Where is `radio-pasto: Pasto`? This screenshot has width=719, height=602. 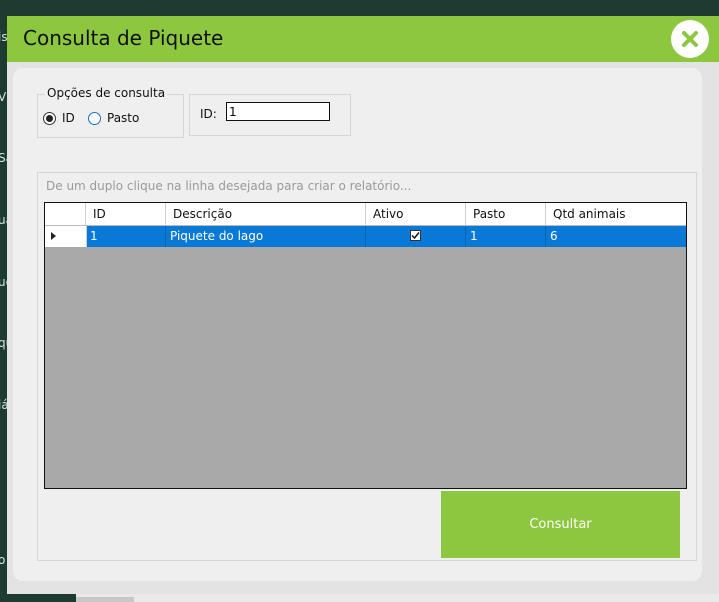 radio-pasto: Pasto is located at coordinates (113, 118).